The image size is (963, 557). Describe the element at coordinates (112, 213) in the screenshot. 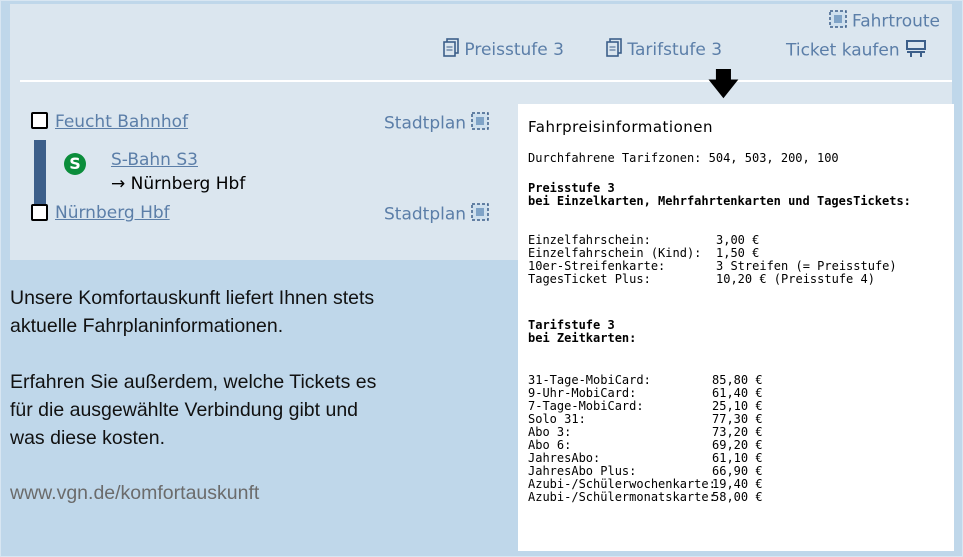

I see `end-stop-link: Nürnberg Hbf` at that location.